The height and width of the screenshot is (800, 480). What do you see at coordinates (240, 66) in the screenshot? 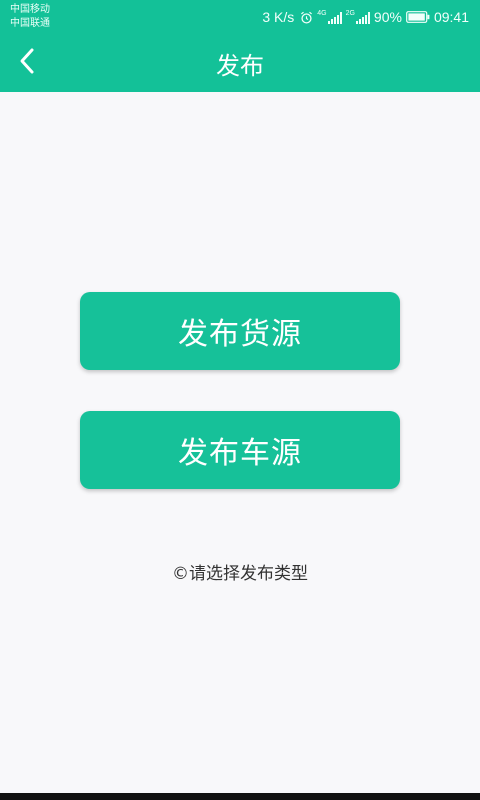
I see `page-title: 发布` at bounding box center [240, 66].